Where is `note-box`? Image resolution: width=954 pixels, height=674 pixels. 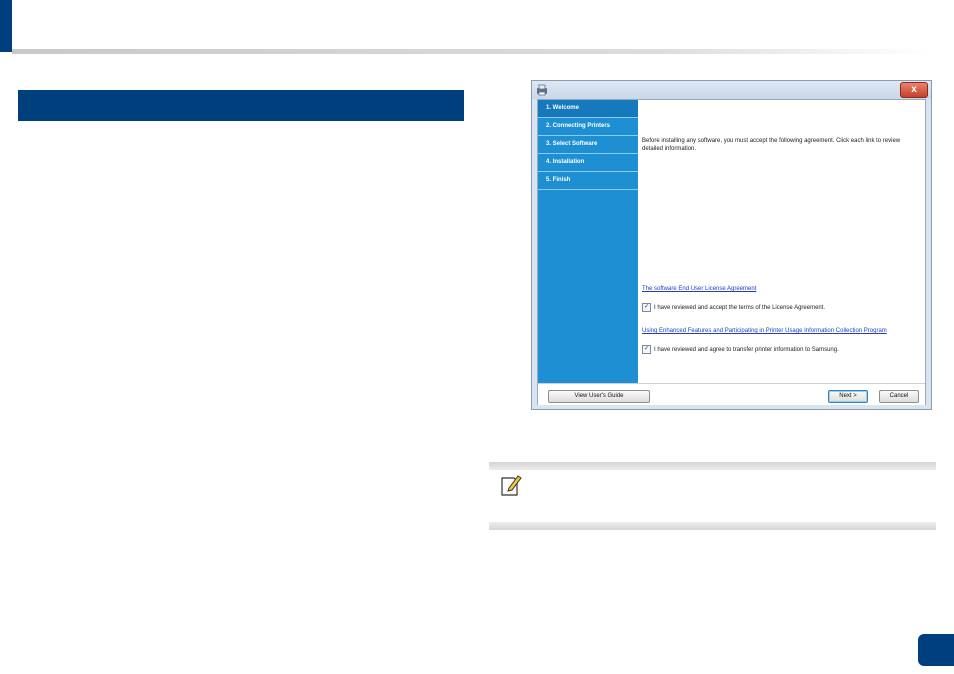
note-box is located at coordinates (712, 496).